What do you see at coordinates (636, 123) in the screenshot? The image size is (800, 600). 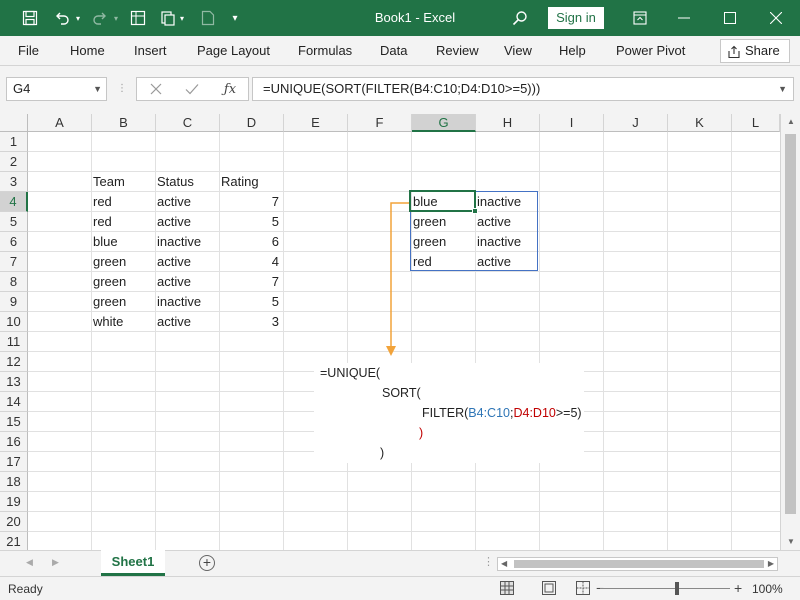 I see `column-header-j: J` at bounding box center [636, 123].